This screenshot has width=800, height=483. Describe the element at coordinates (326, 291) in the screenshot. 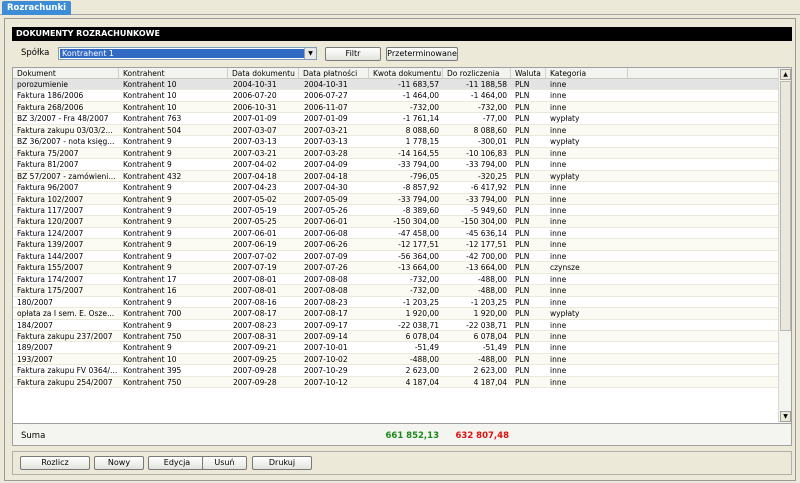

I see `cell-data-platnosci: 2007-08-08` at that location.